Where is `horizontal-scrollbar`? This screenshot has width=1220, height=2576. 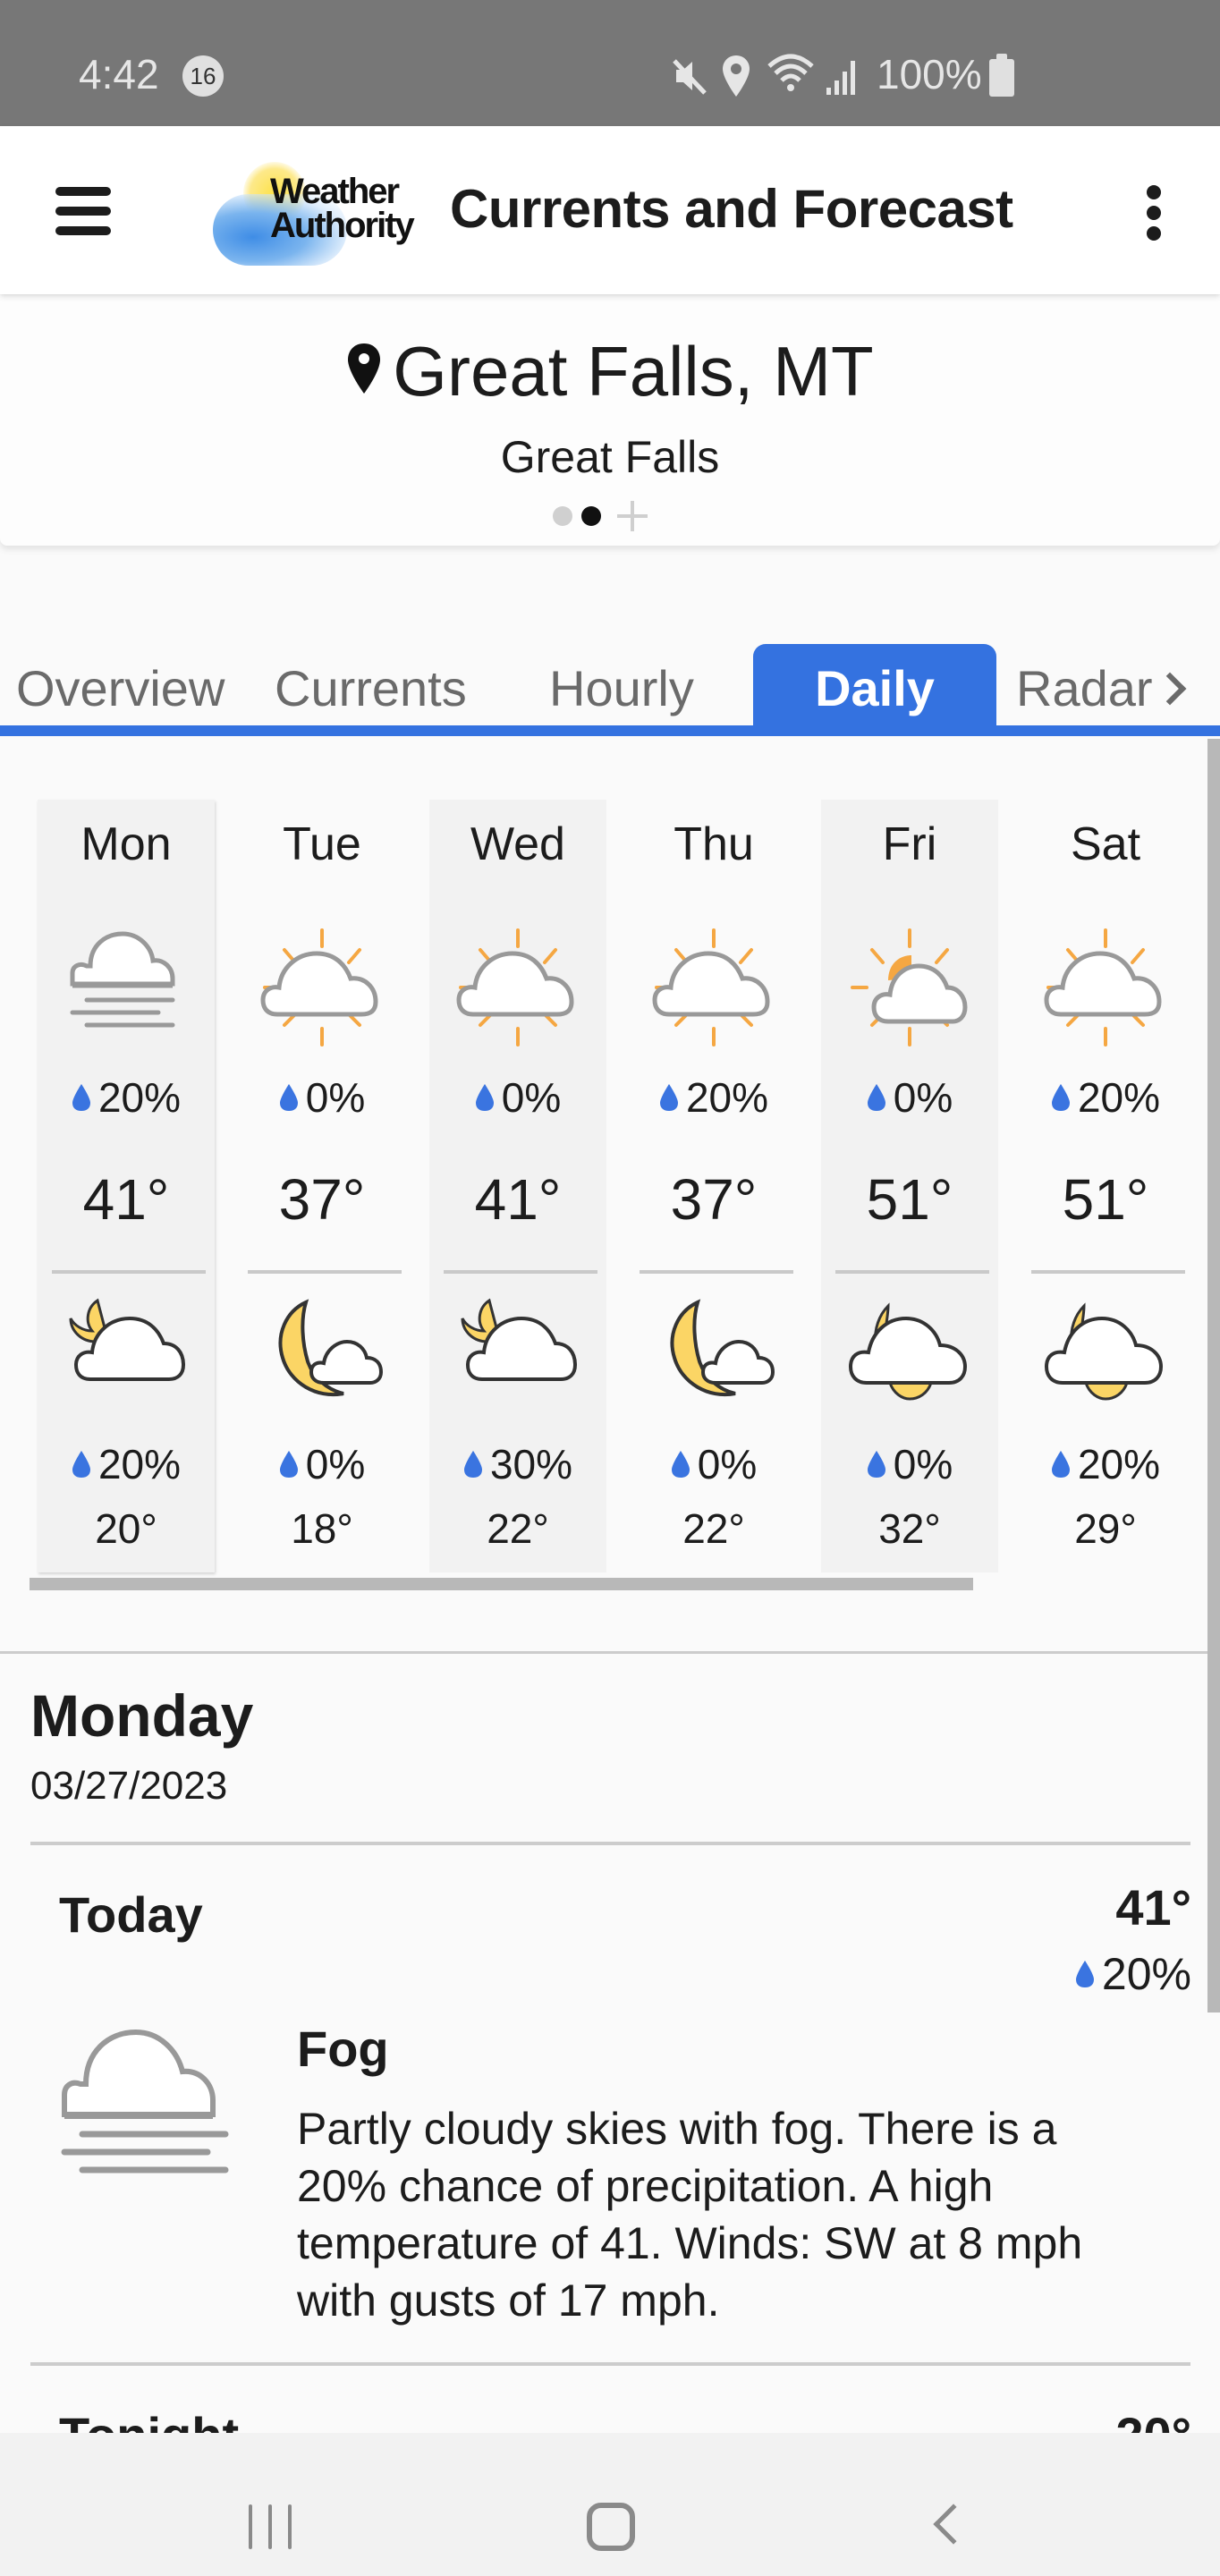 horizontal-scrollbar is located at coordinates (502, 1584).